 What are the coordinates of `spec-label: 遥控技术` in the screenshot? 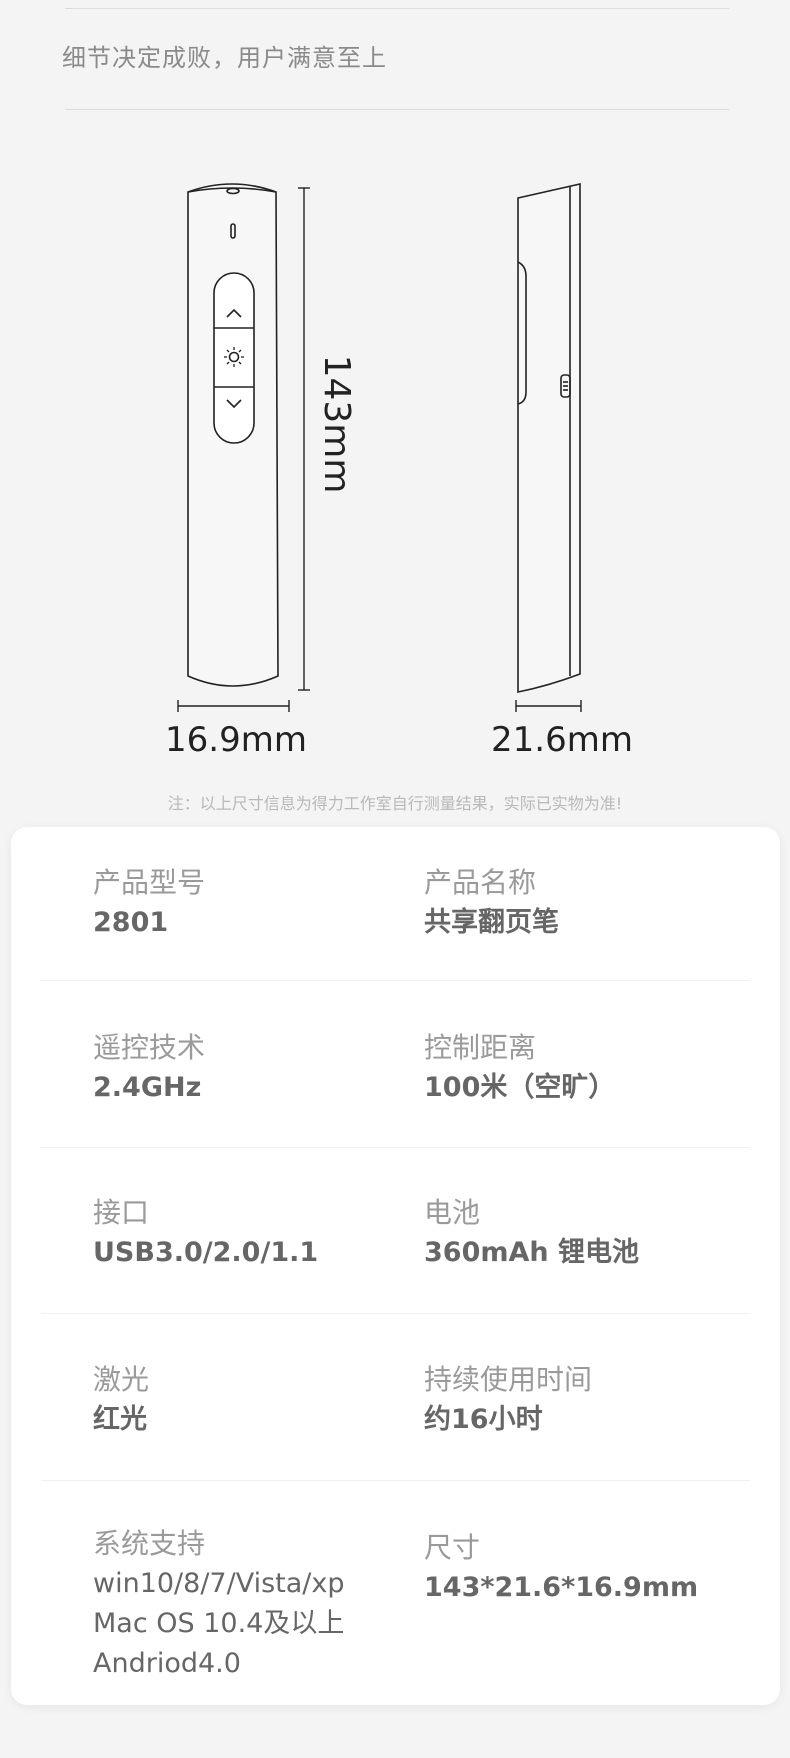 It's located at (149, 1047).